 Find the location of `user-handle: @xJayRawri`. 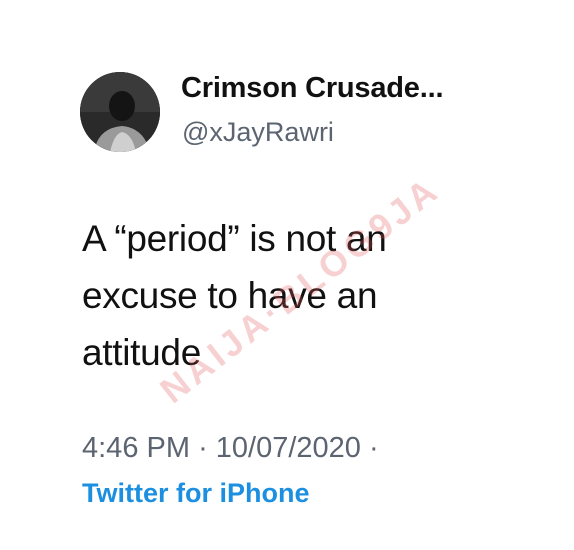

user-handle: @xJayRawri is located at coordinates (258, 132).